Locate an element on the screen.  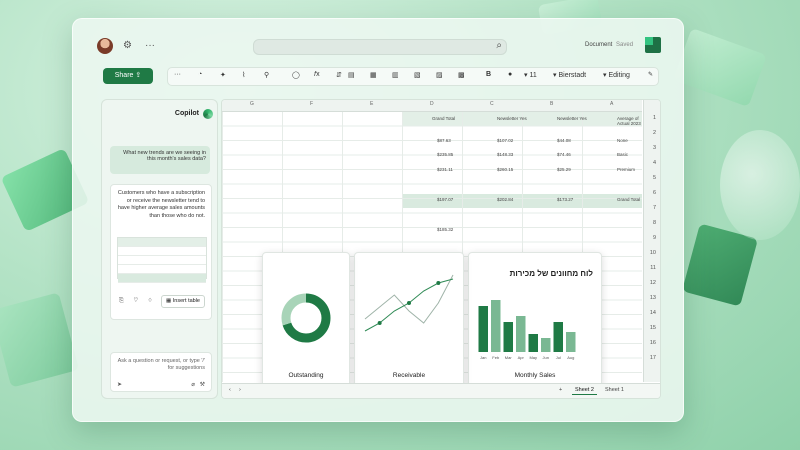
insert-table-button: ▦ Insert table is located at coordinates (183, 301).